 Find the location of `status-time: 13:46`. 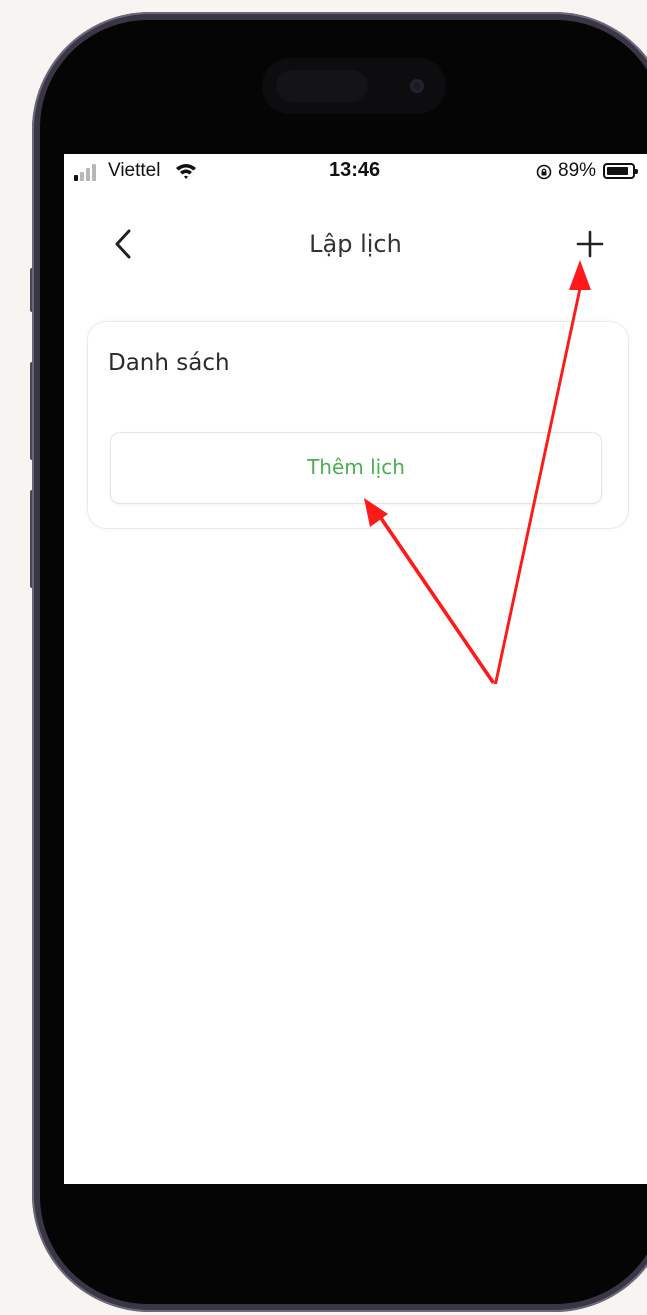

status-time: 13:46 is located at coordinates (355, 170).